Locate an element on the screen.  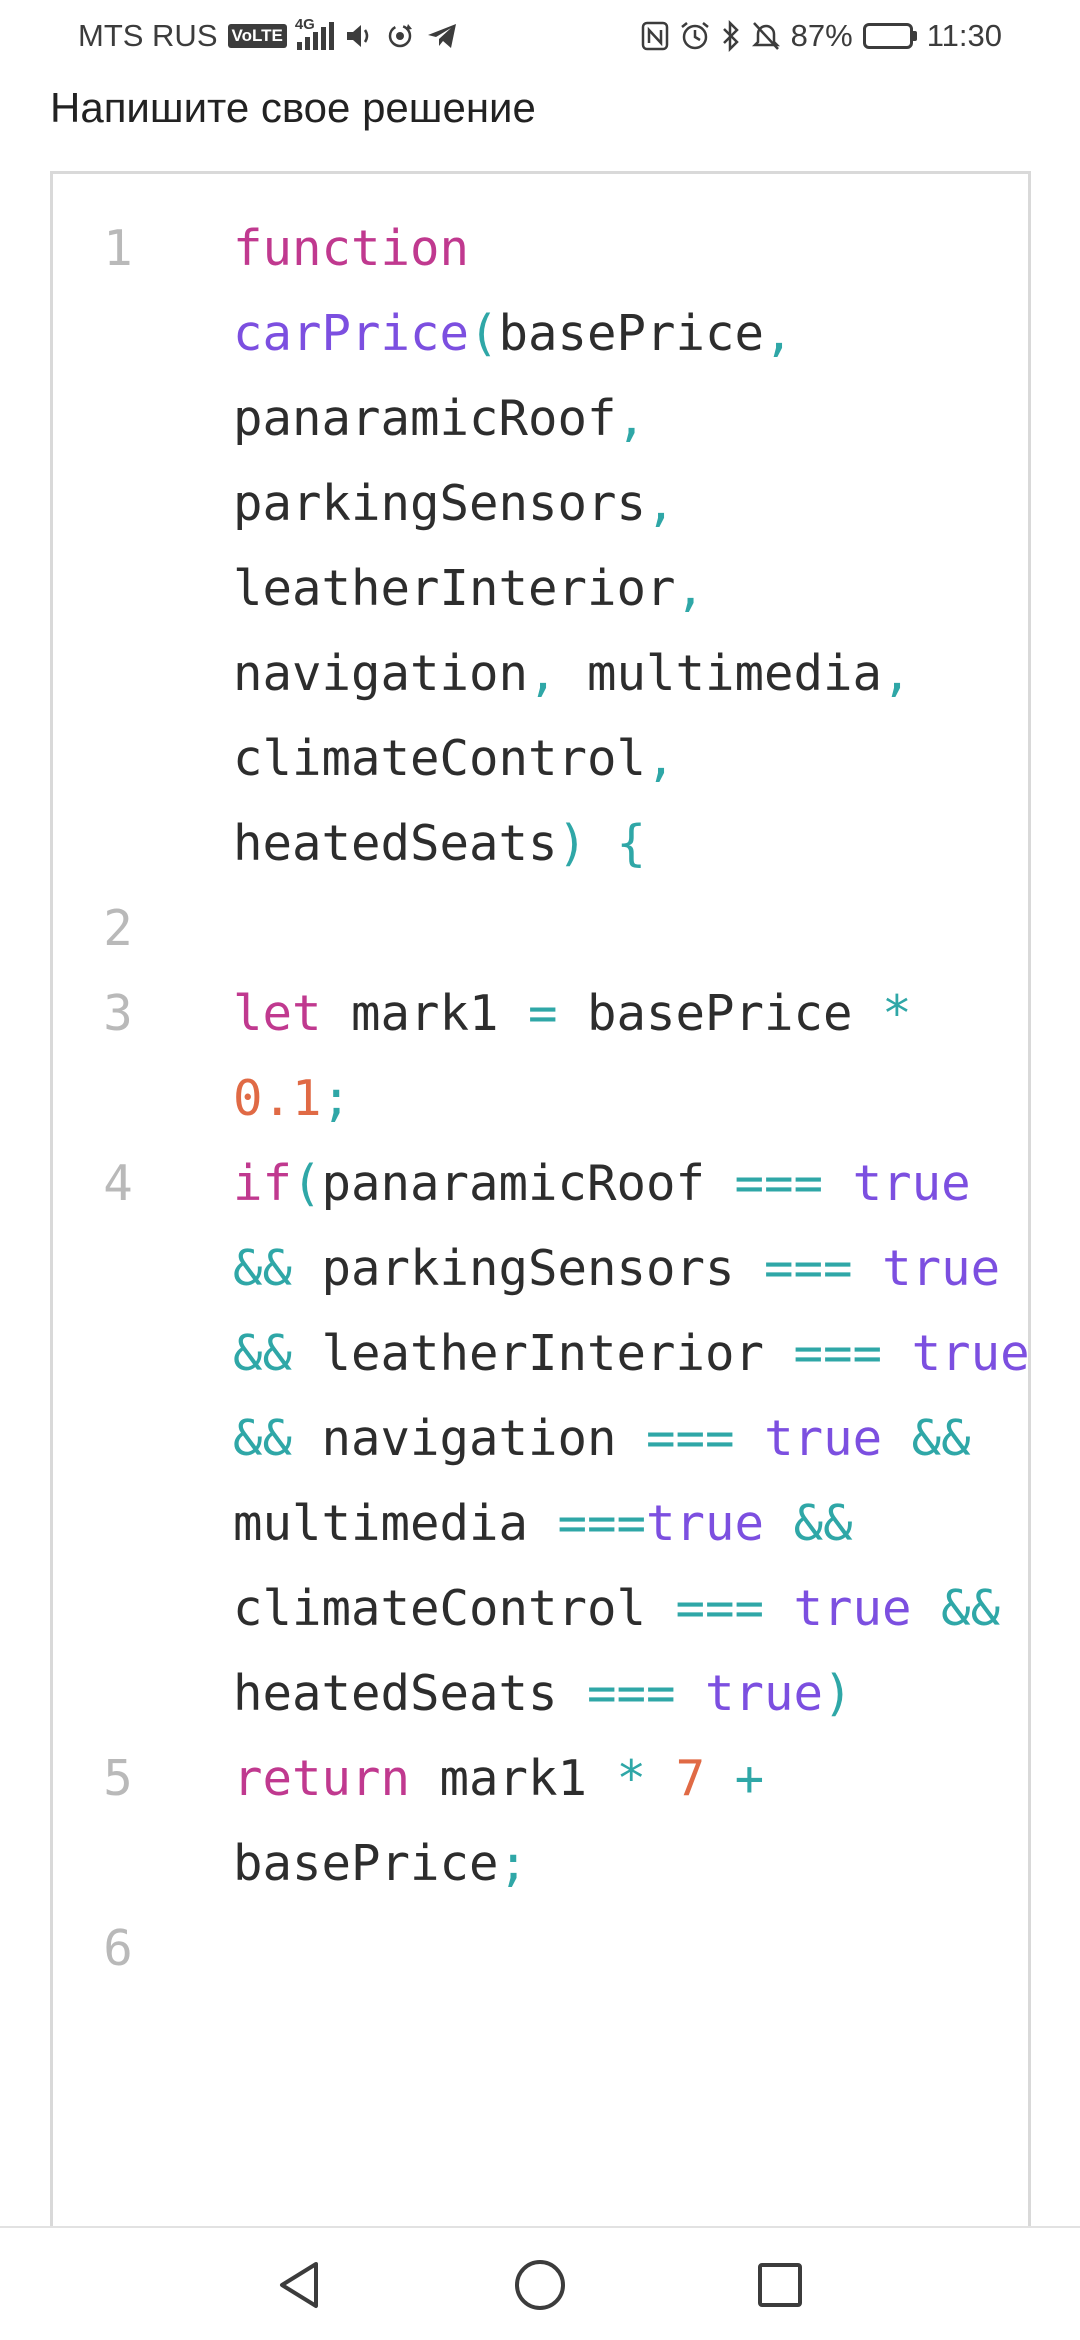
status-bar: MTS RUS VoLTE 4G 87% 11:30 is located at coordinates (540, 36).